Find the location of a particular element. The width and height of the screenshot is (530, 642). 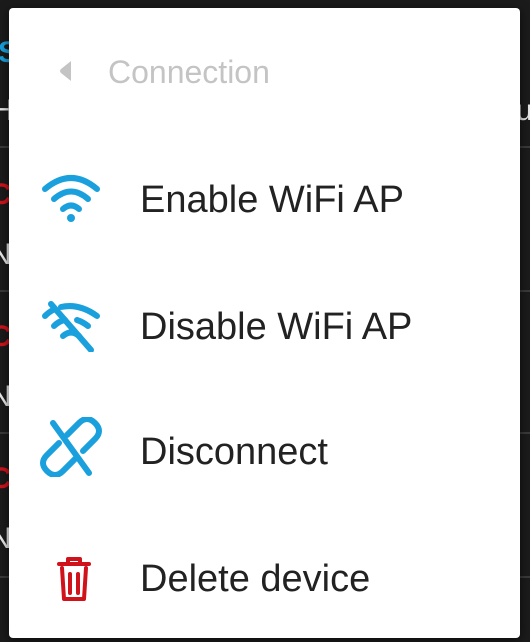

menu-item-label: Disconnect is located at coordinates (234, 452).